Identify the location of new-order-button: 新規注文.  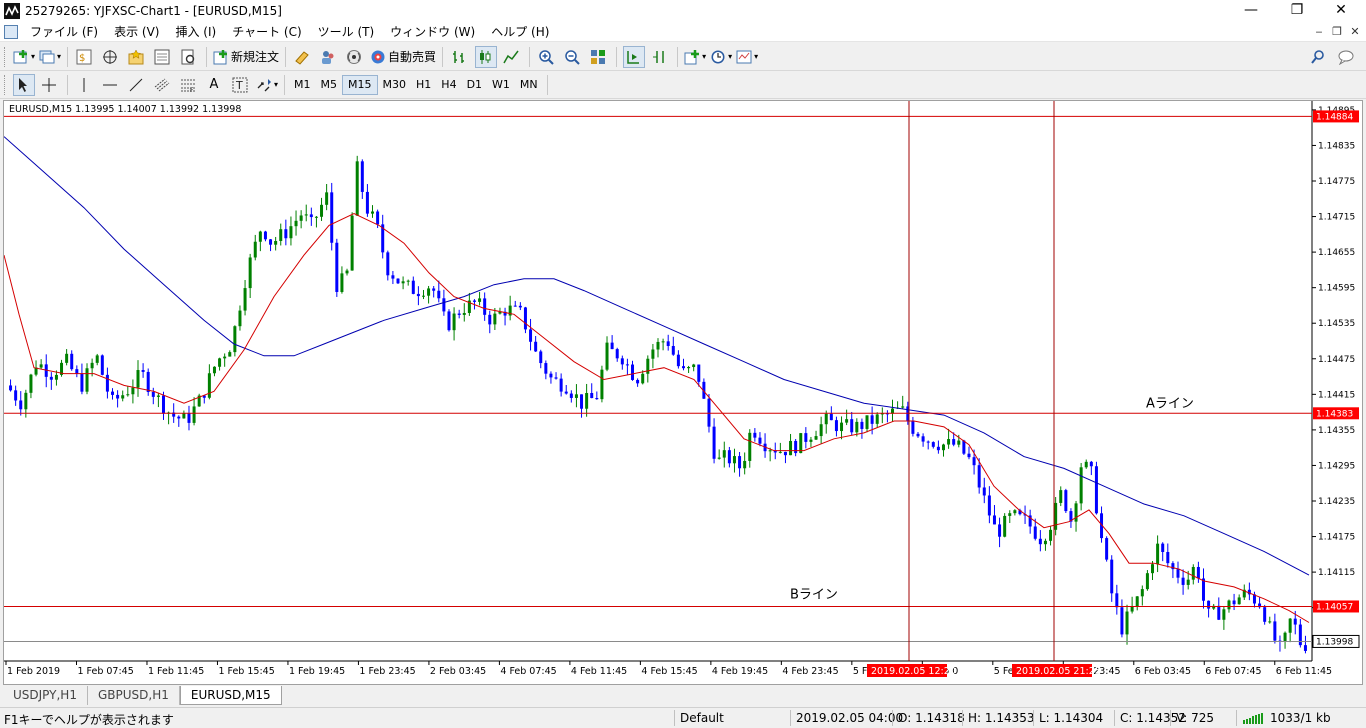
(246, 57).